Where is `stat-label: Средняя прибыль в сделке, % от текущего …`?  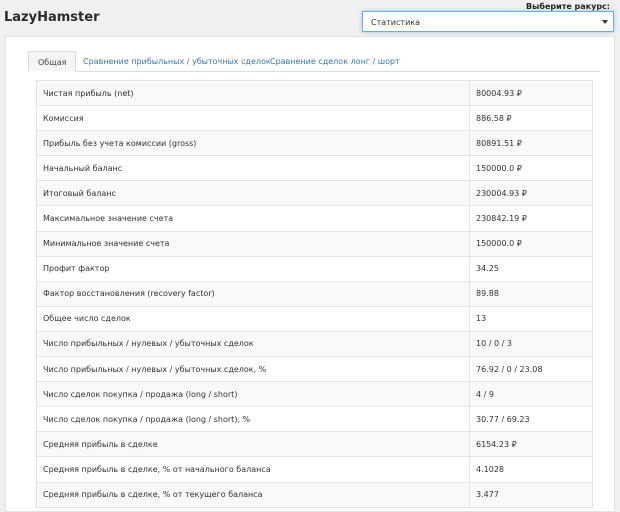
stat-label: Средняя прибыль в сделке, % от текущего … is located at coordinates (253, 494).